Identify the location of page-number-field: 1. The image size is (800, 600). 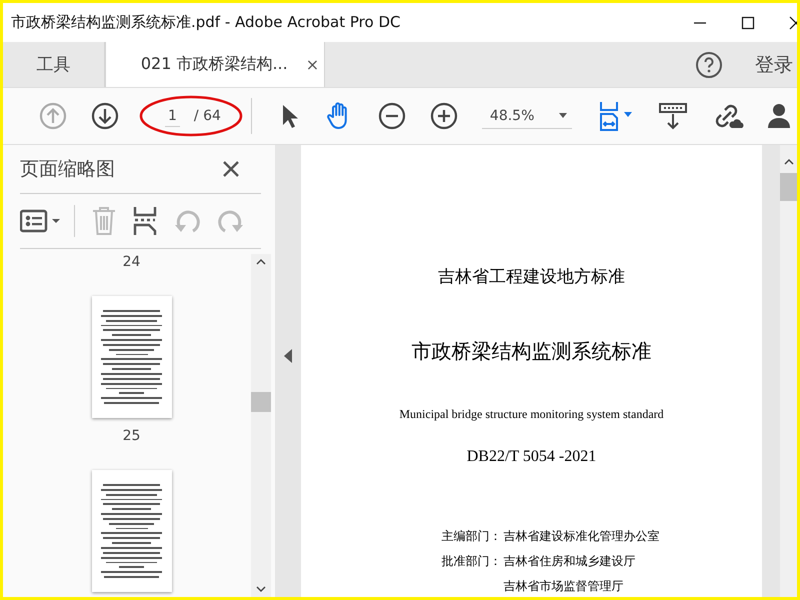
(172, 116).